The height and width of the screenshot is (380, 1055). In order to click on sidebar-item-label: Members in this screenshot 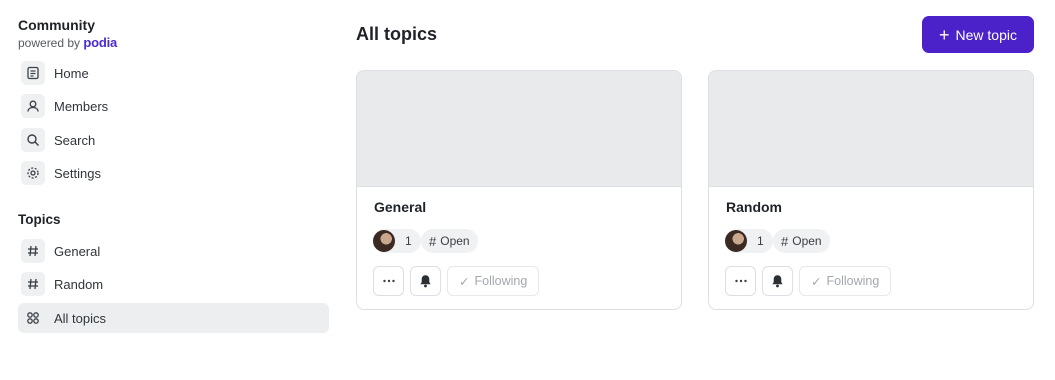, I will do `click(81, 106)`.